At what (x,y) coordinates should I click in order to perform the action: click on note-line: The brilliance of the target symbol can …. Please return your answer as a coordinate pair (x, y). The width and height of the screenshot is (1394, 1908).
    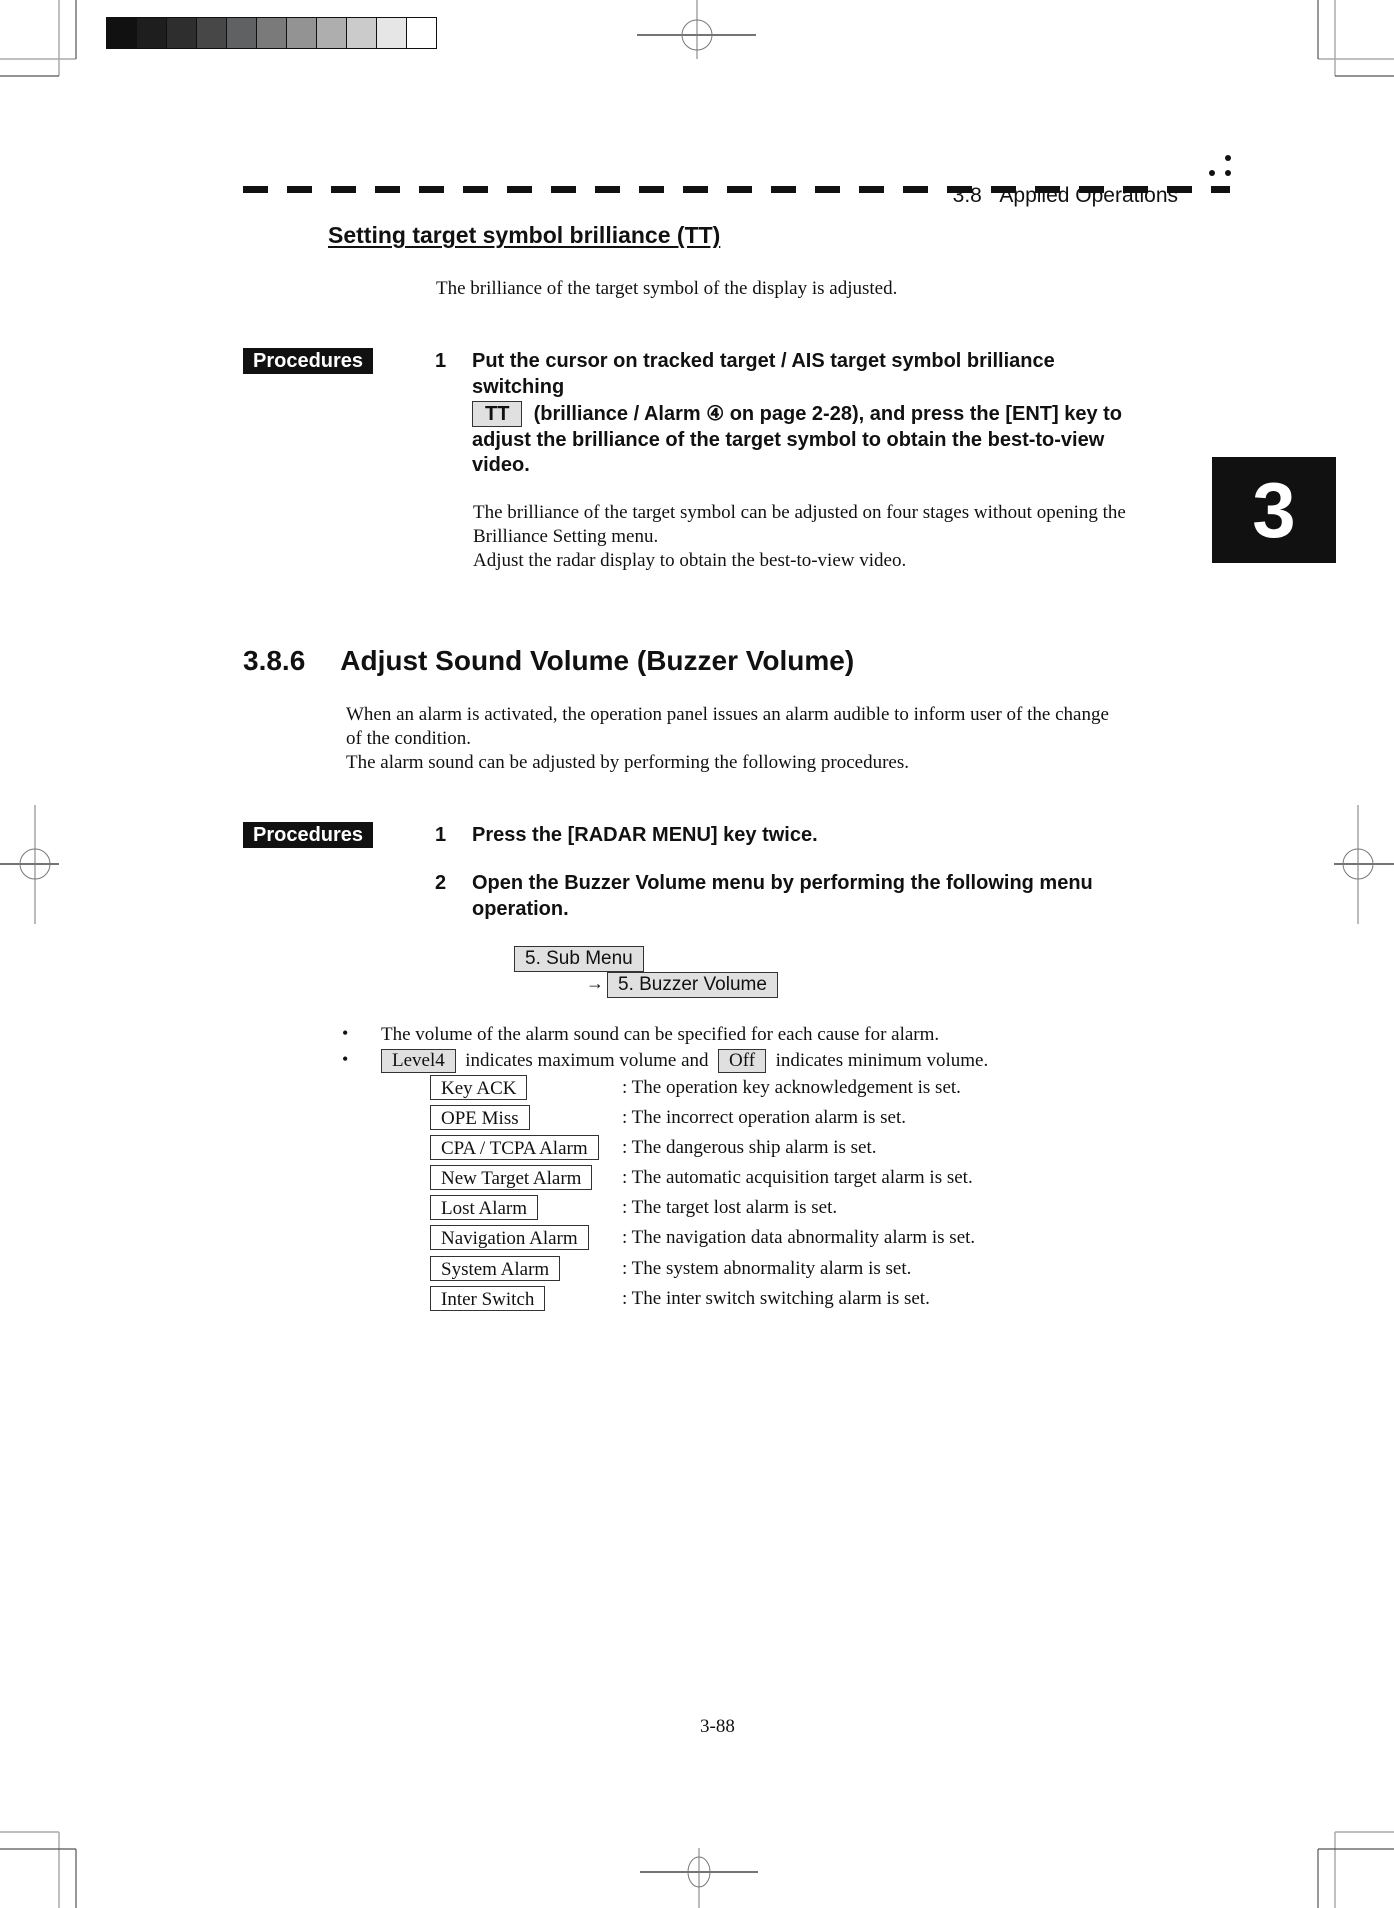
    Looking at the image, I should click on (799, 512).